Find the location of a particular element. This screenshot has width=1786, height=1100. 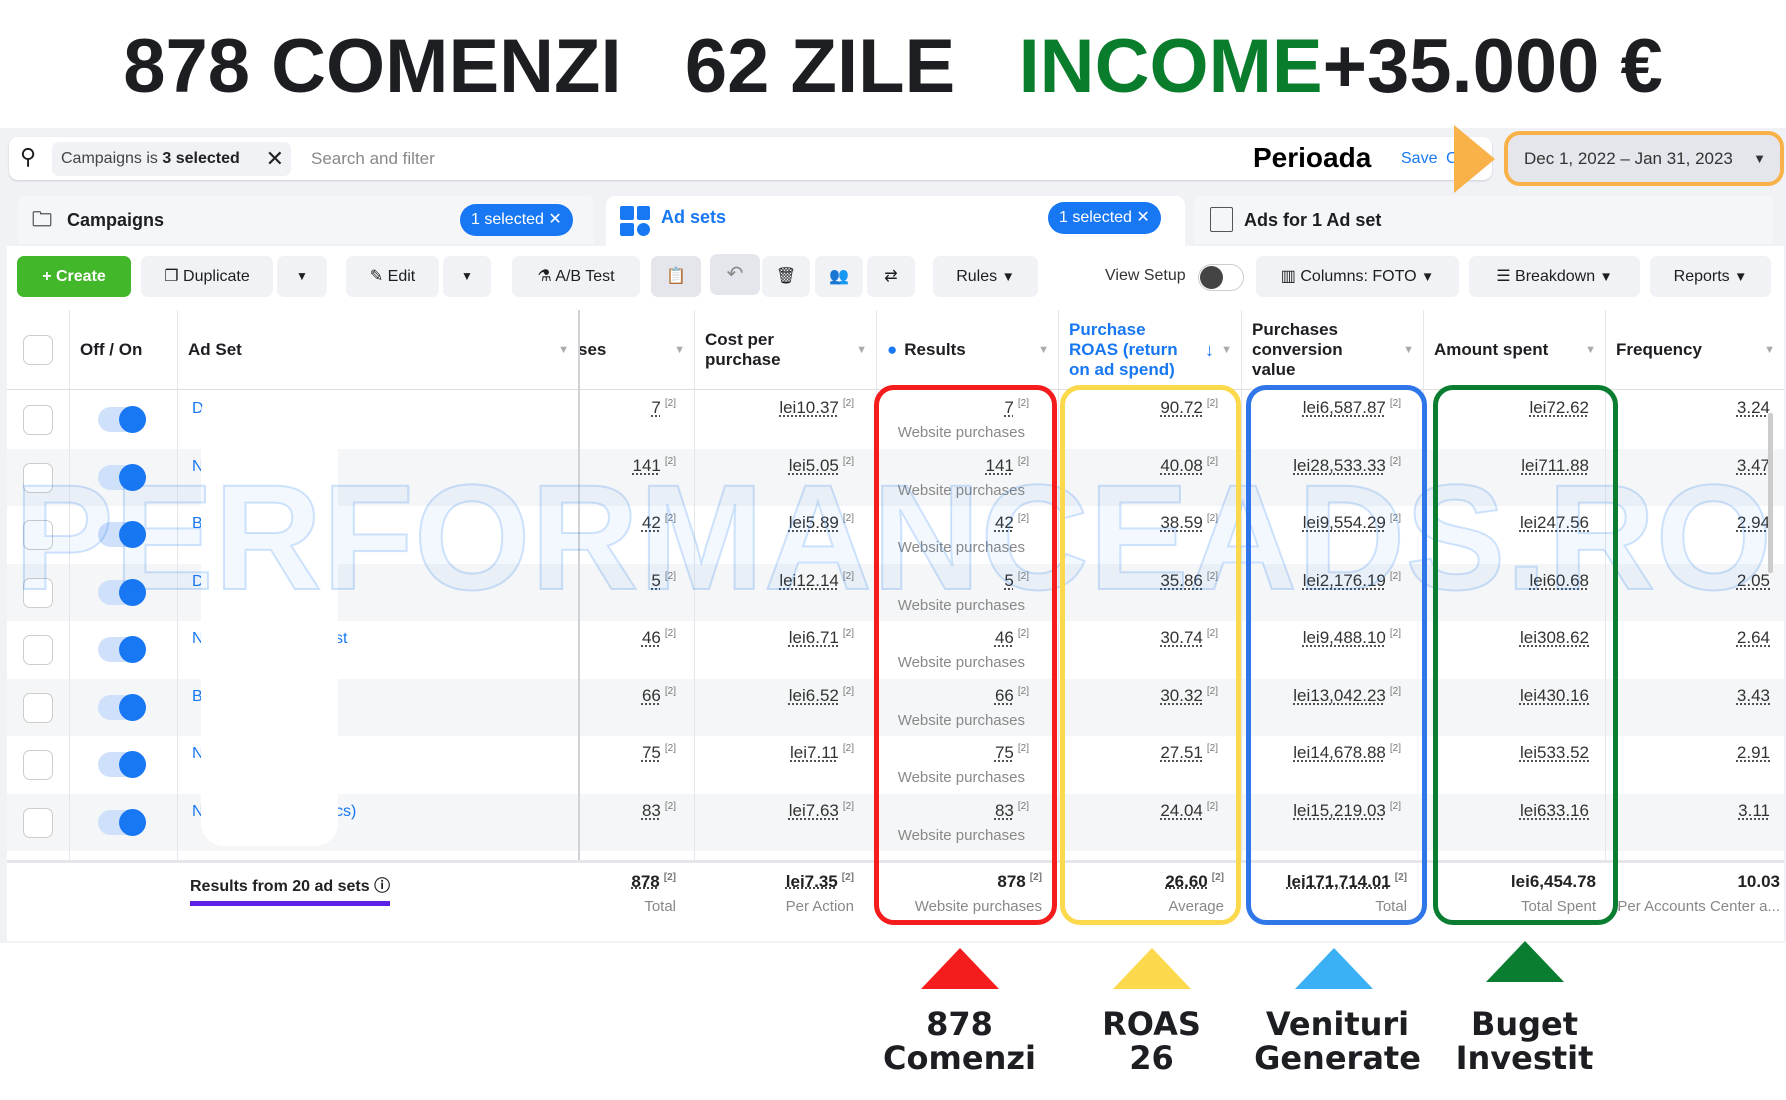

cell-value: 7 is located at coordinates (1009, 407).